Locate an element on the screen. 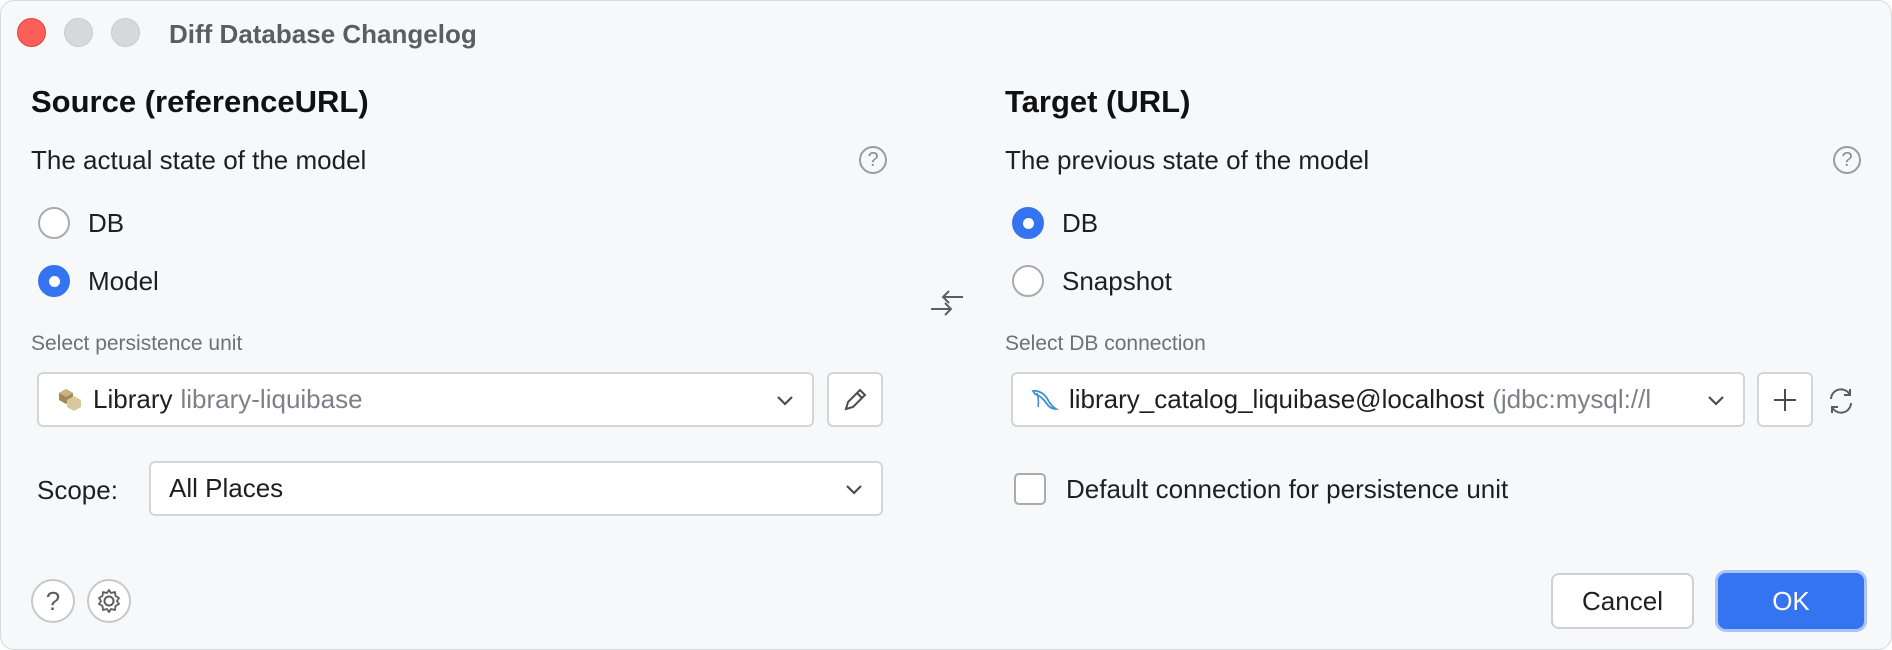 This screenshot has width=1892, height=650. maximize-window-button is located at coordinates (125, 32).